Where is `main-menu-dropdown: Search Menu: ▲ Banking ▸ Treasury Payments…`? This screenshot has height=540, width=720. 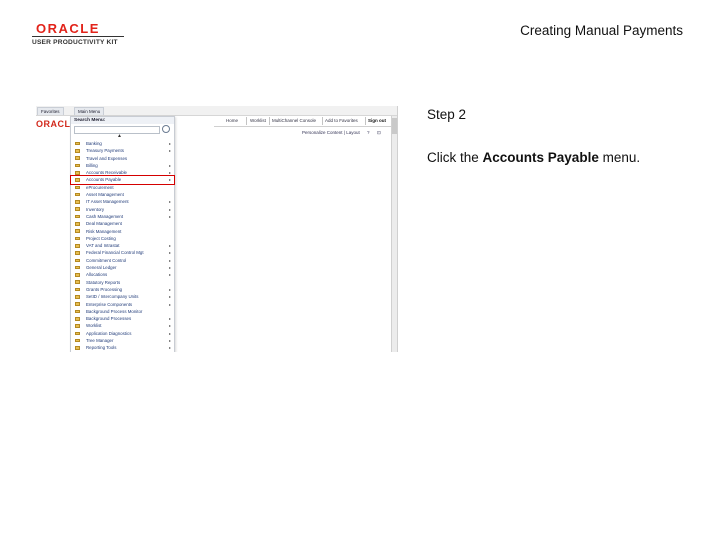
main-menu-dropdown: Search Menu: ▲ Banking ▸ Treasury Payments… is located at coordinates (122, 234).